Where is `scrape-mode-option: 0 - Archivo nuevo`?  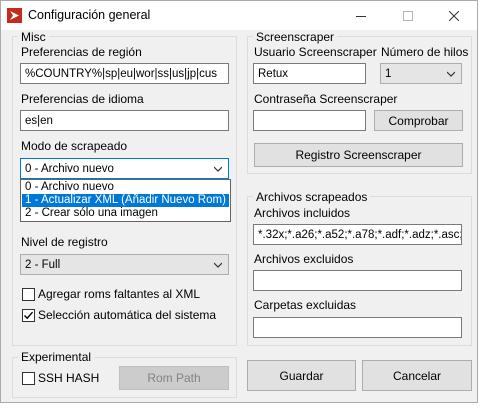
scrape-mode-option: 0 - Archivo nuevo is located at coordinates (125, 187).